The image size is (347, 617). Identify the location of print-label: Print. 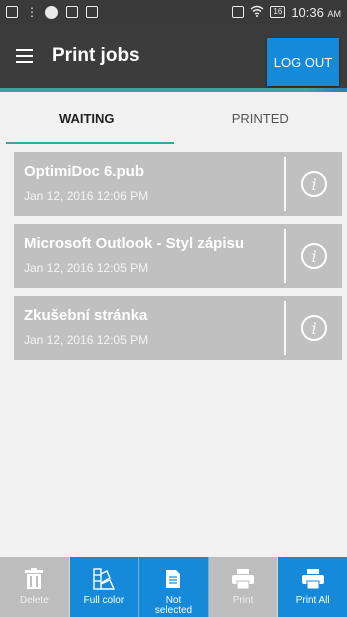
(243, 600).